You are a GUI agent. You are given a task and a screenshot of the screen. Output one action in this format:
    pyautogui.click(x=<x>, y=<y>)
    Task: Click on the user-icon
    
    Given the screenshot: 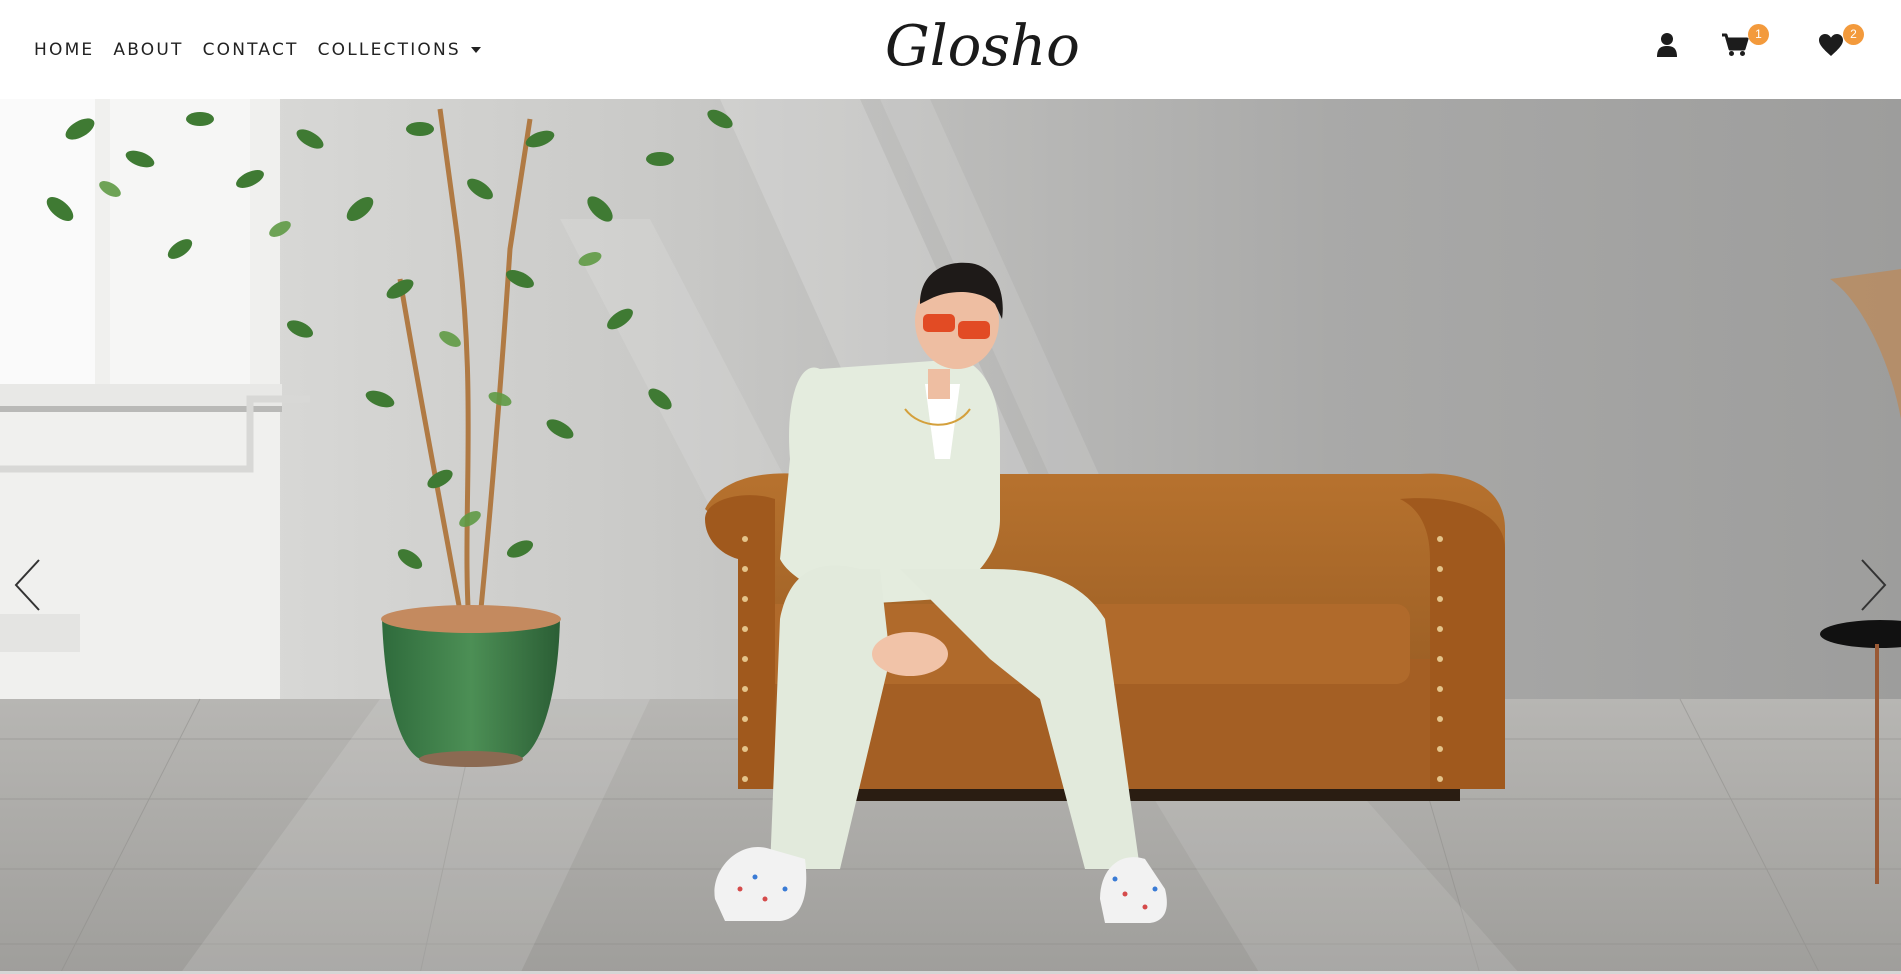 What is the action you would take?
    pyautogui.click(x=1667, y=45)
    